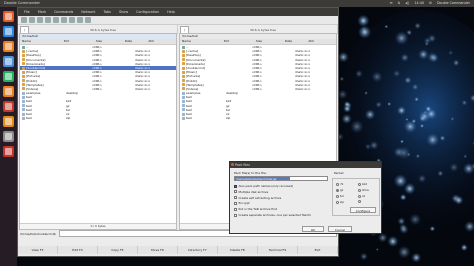  What do you see at coordinates (158, 250) in the screenshot?
I see `move-button: Move F6` at bounding box center [158, 250].